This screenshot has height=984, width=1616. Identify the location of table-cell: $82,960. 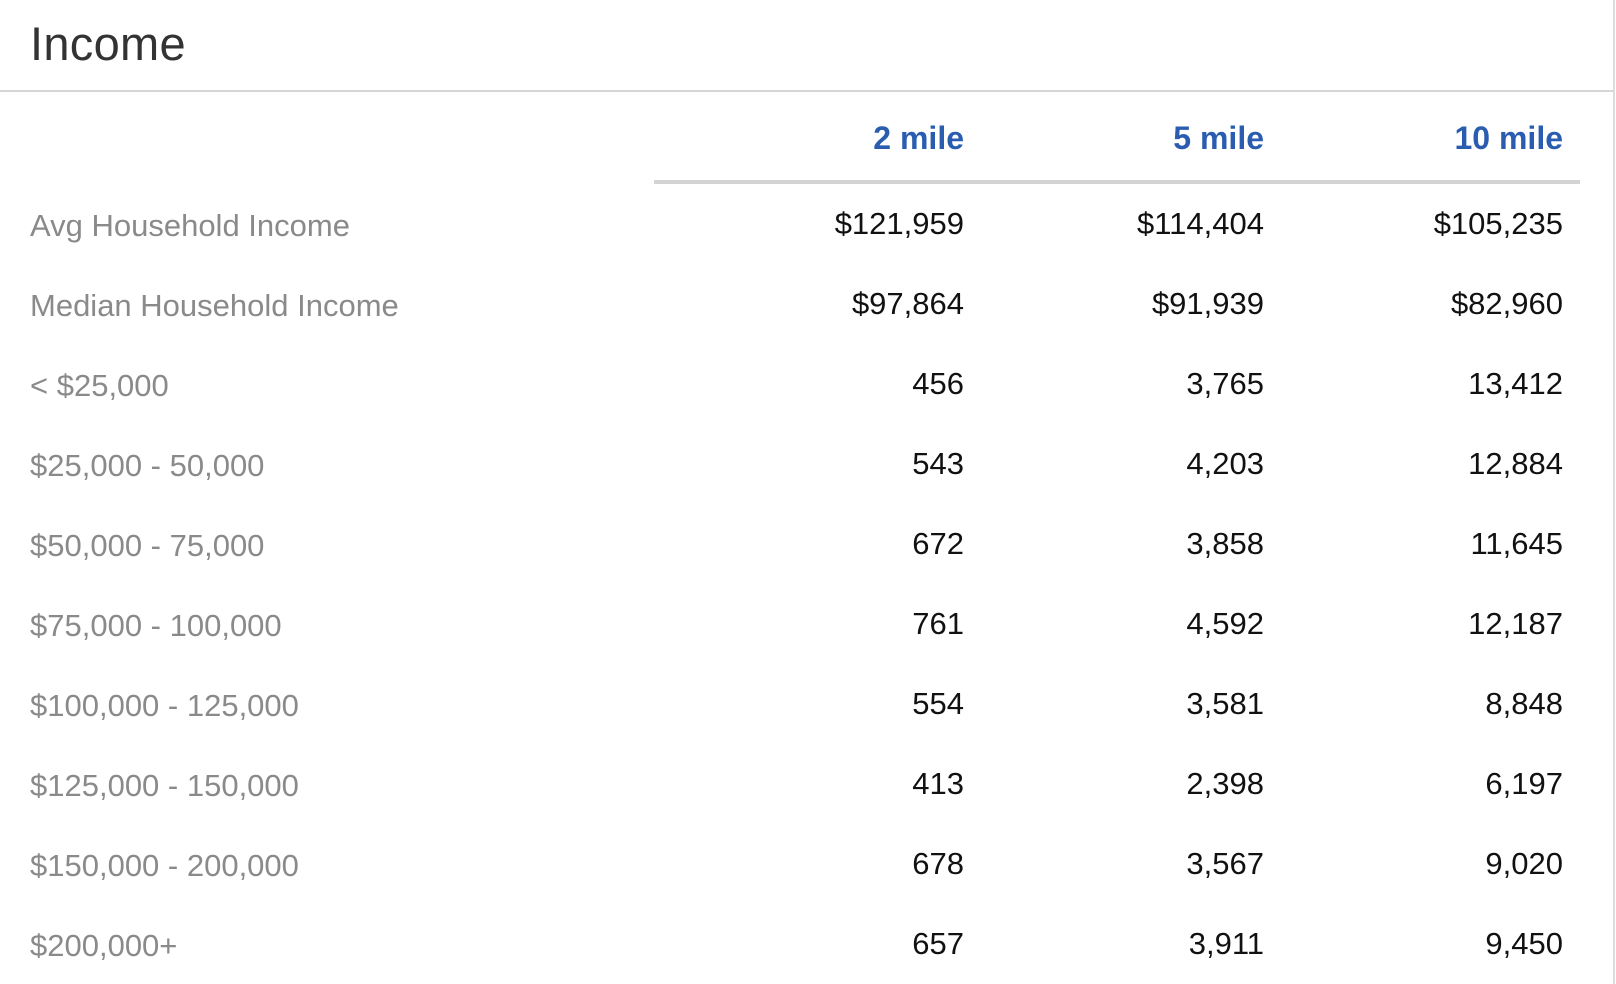
(1506, 303).